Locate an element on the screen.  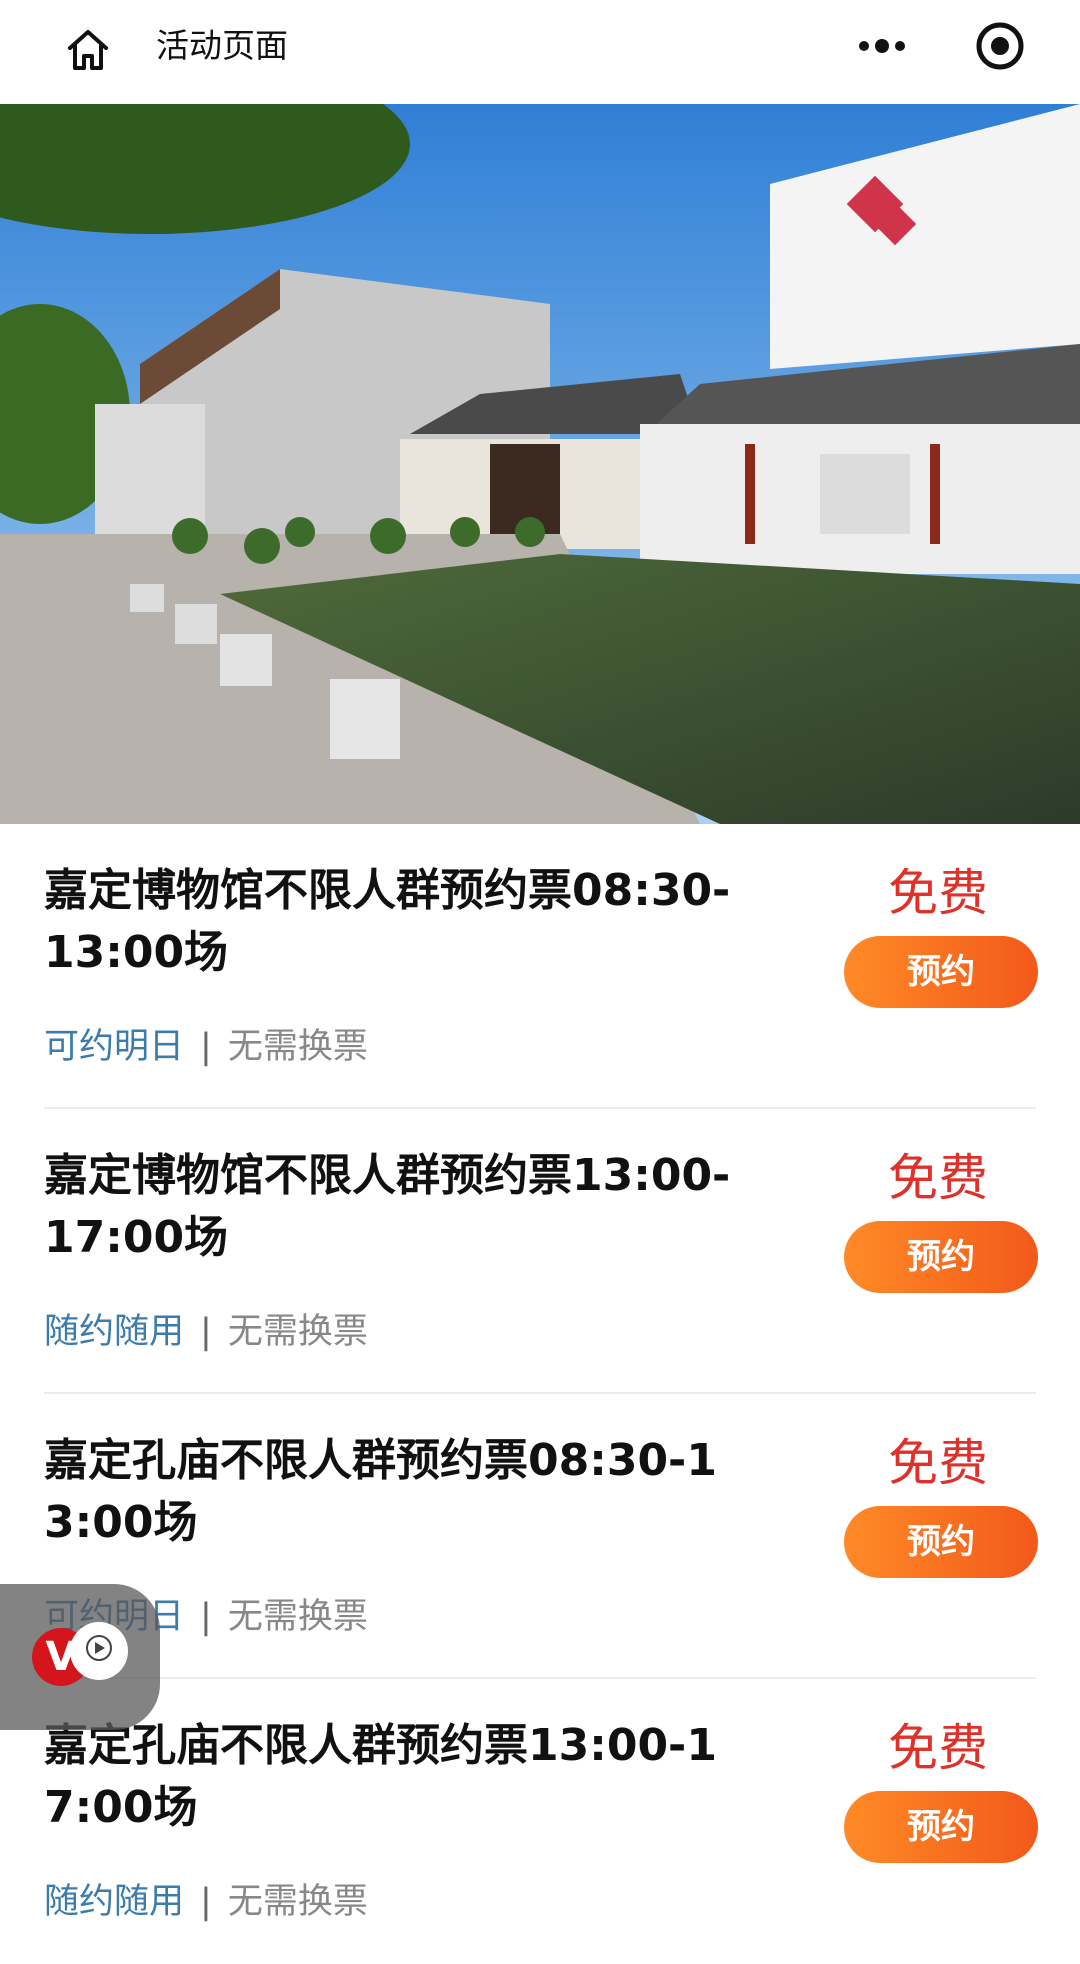
availability-tag: 可约明日 is located at coordinates (114, 1047).